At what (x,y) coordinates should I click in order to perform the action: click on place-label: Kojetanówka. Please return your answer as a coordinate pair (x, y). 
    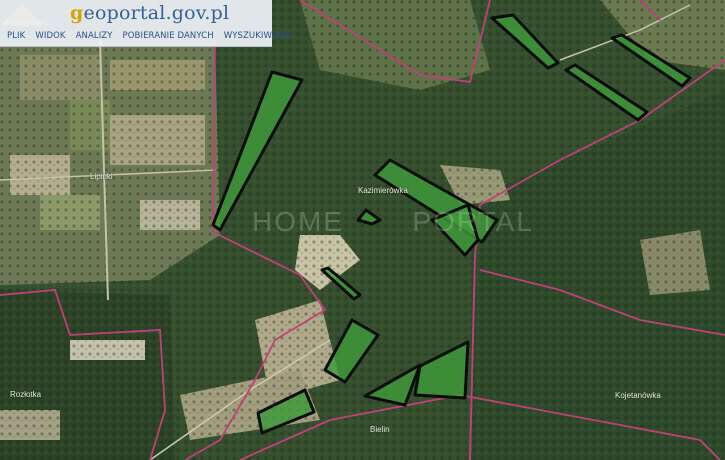
    Looking at the image, I should click on (638, 395).